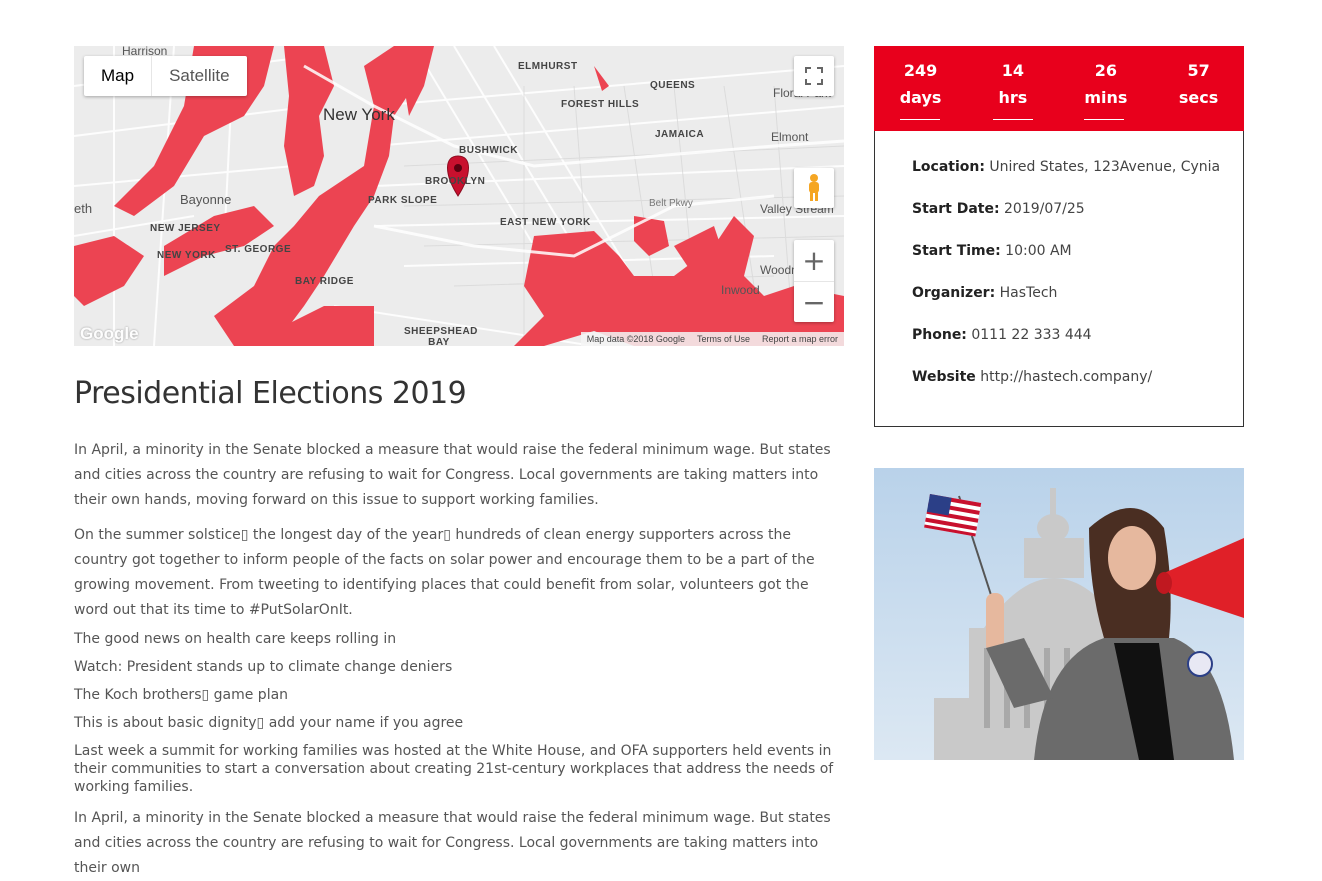  What do you see at coordinates (814, 302) in the screenshot?
I see `zoom-out-button: −` at bounding box center [814, 302].